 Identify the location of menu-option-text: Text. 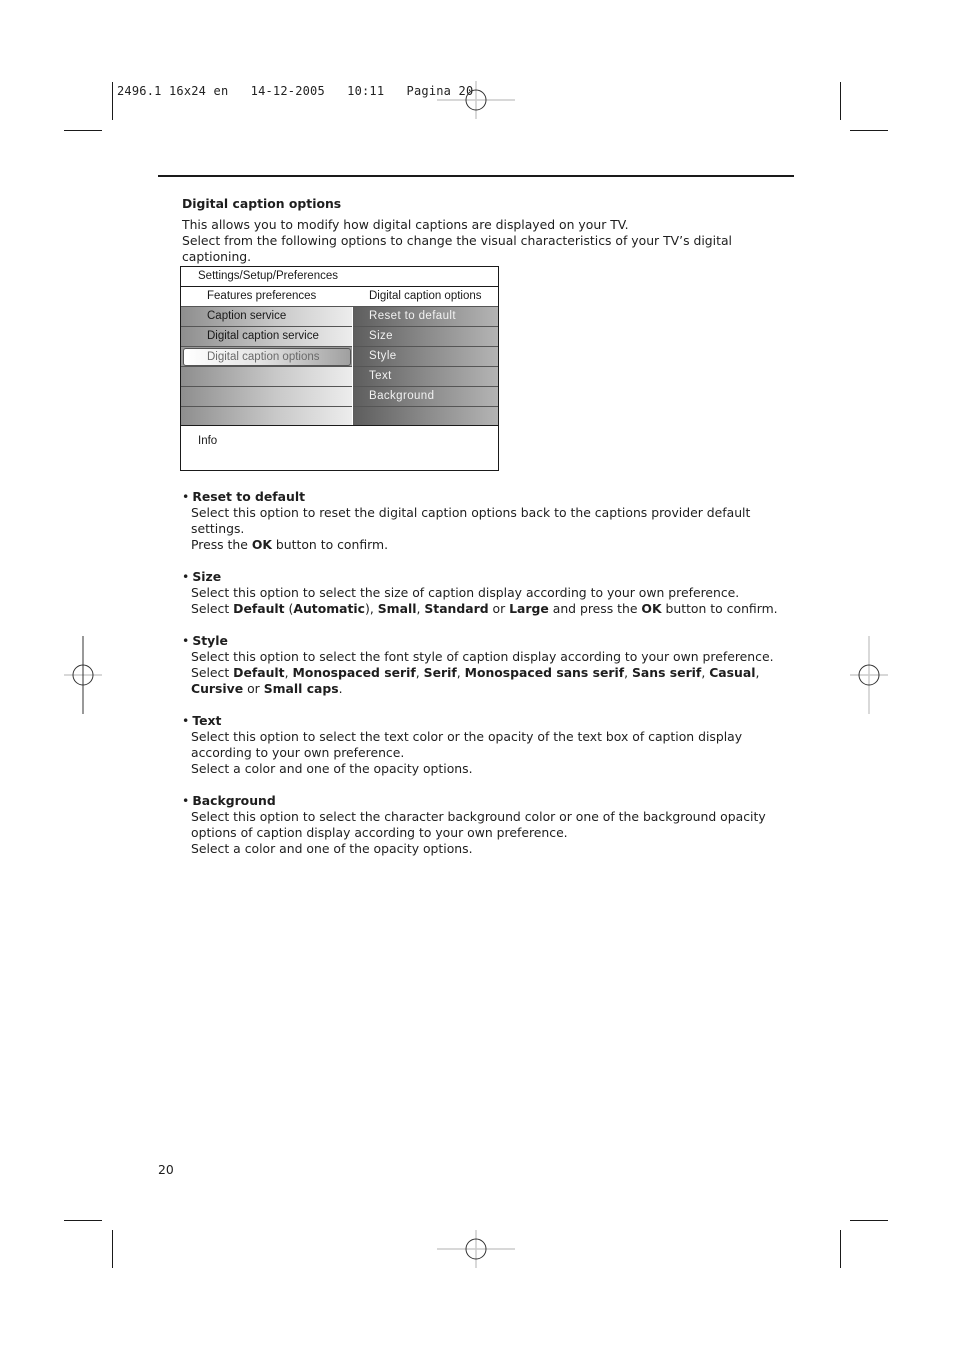
(425, 377).